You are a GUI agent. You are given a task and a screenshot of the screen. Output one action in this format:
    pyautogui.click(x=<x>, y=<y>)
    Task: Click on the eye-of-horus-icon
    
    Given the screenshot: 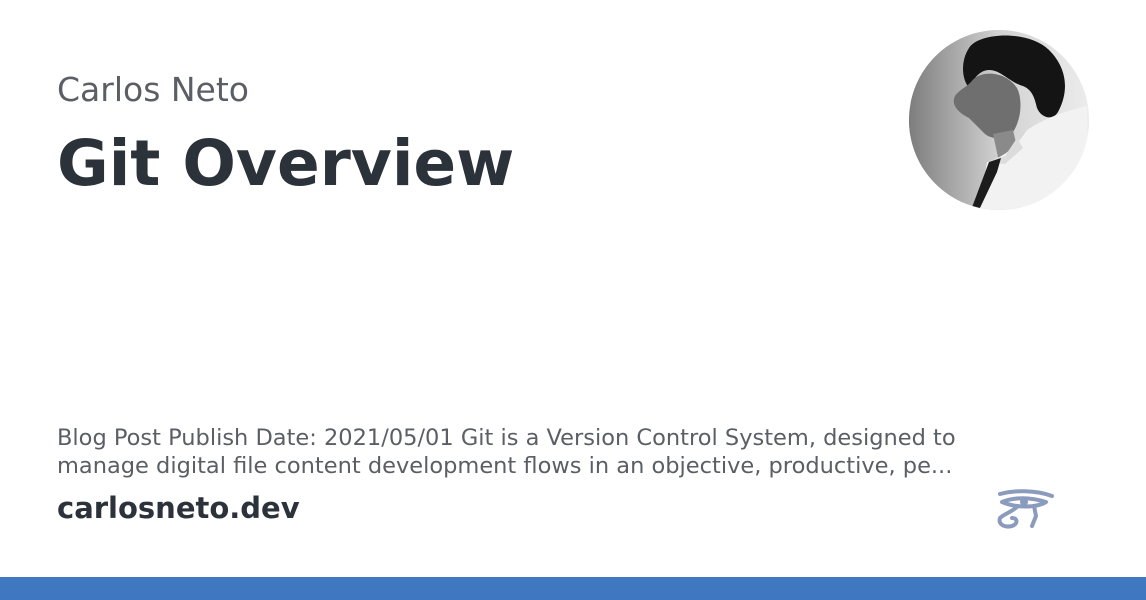 What is the action you would take?
    pyautogui.click(x=1026, y=510)
    